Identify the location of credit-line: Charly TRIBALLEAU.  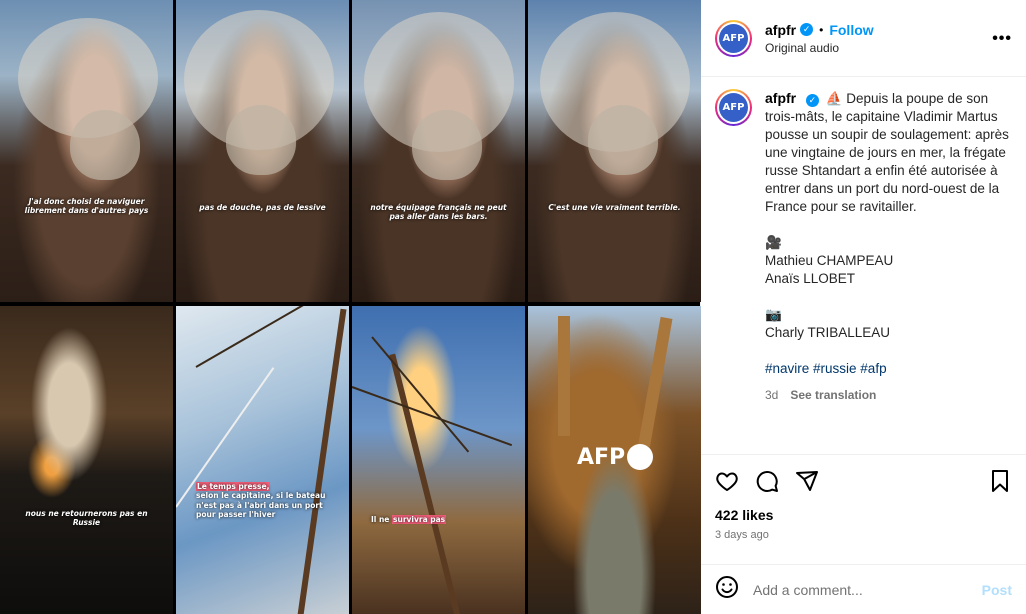
(828, 332).